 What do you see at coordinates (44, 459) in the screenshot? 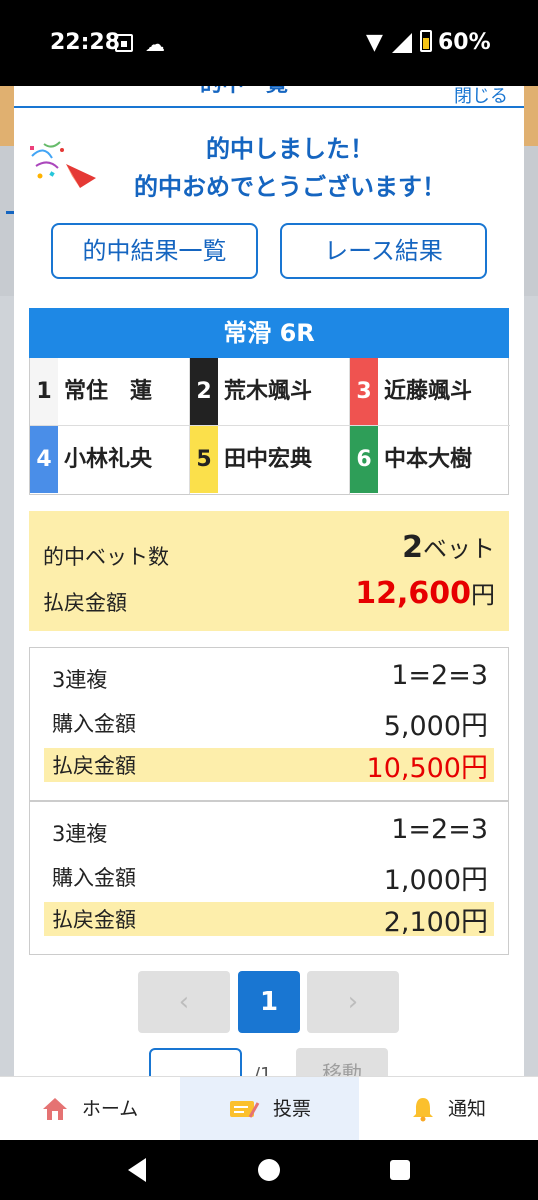
I see `rider-number: 4` at bounding box center [44, 459].